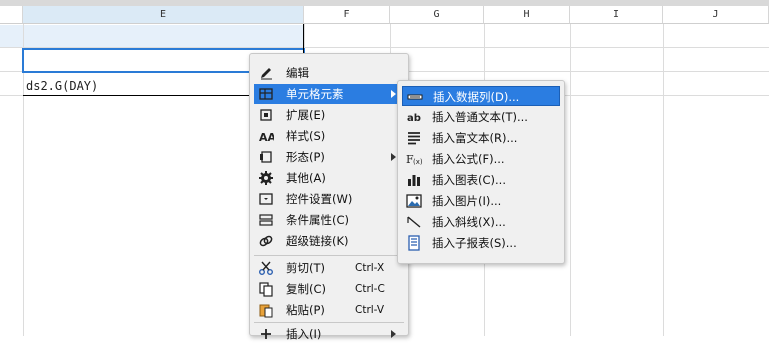 The height and width of the screenshot is (344, 769). I want to click on expand-icon, so click(266, 115).